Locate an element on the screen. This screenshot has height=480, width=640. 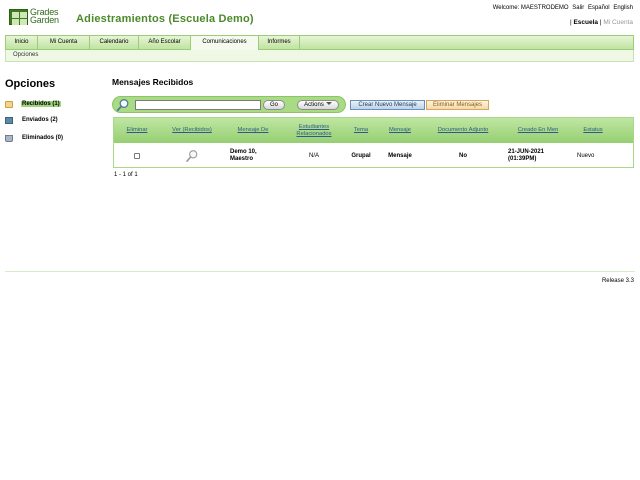
col-ver: Ver (Recibidos) is located at coordinates (192, 130).